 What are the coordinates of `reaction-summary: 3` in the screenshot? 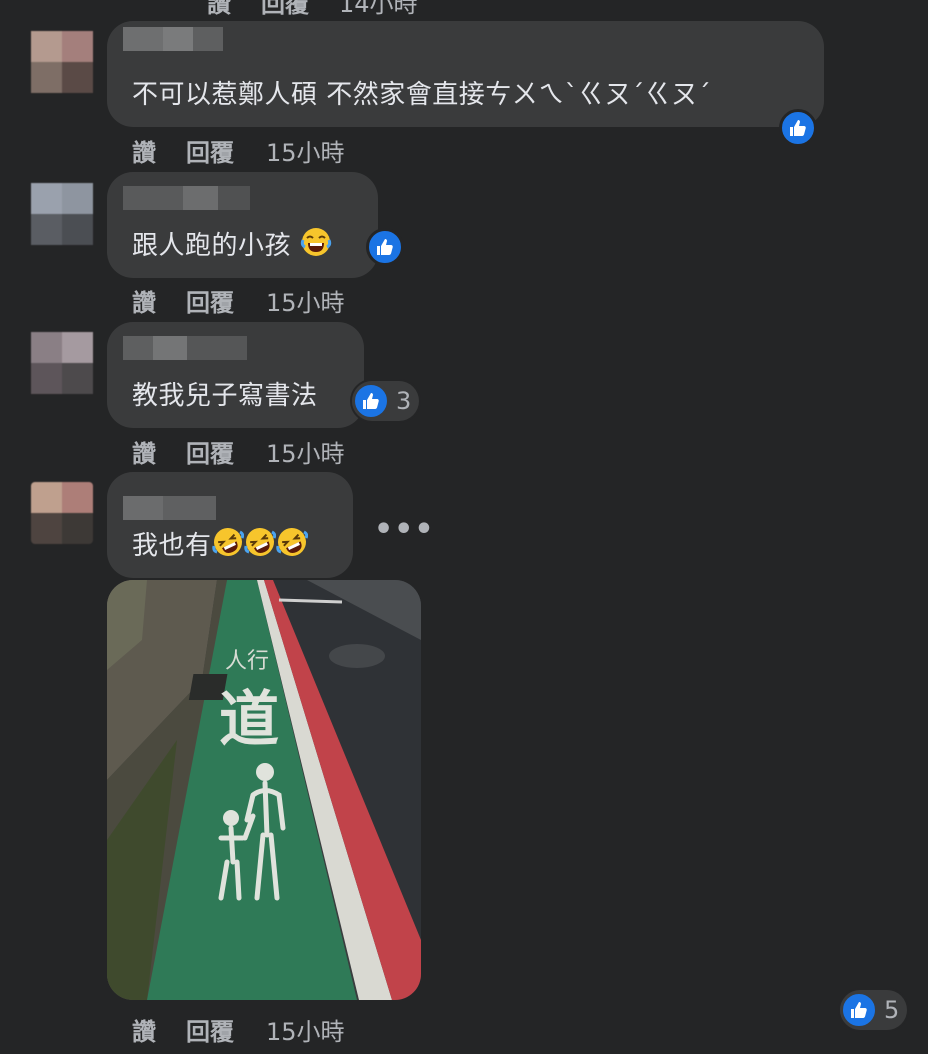 It's located at (386, 401).